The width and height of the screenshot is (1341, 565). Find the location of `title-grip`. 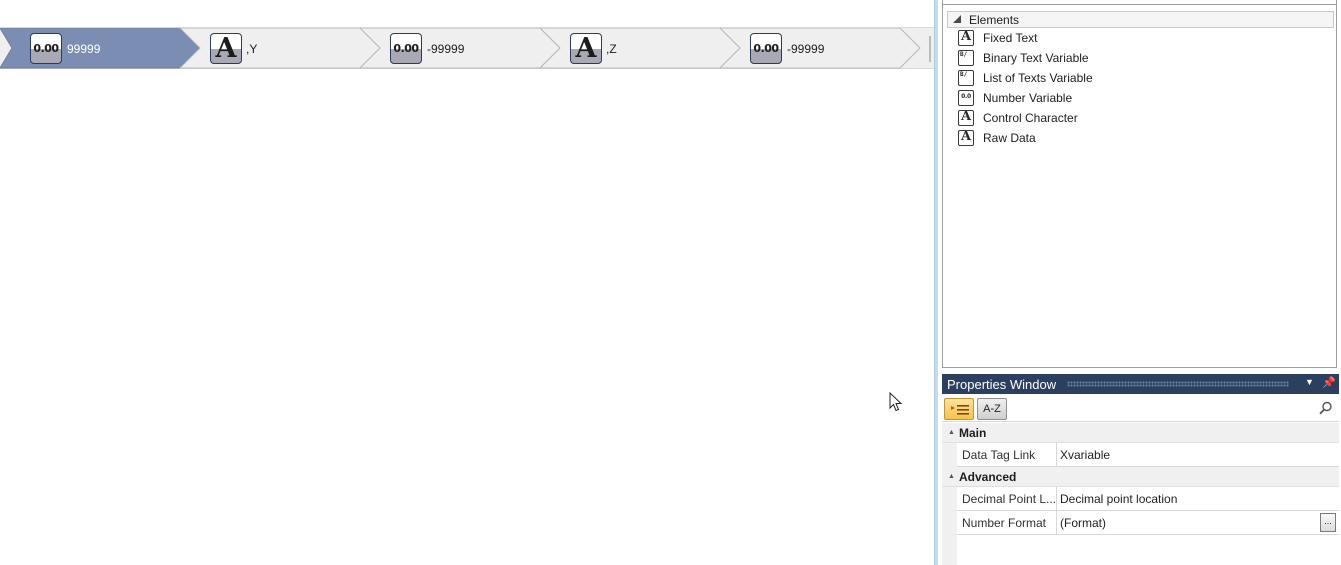

title-grip is located at coordinates (1178, 384).